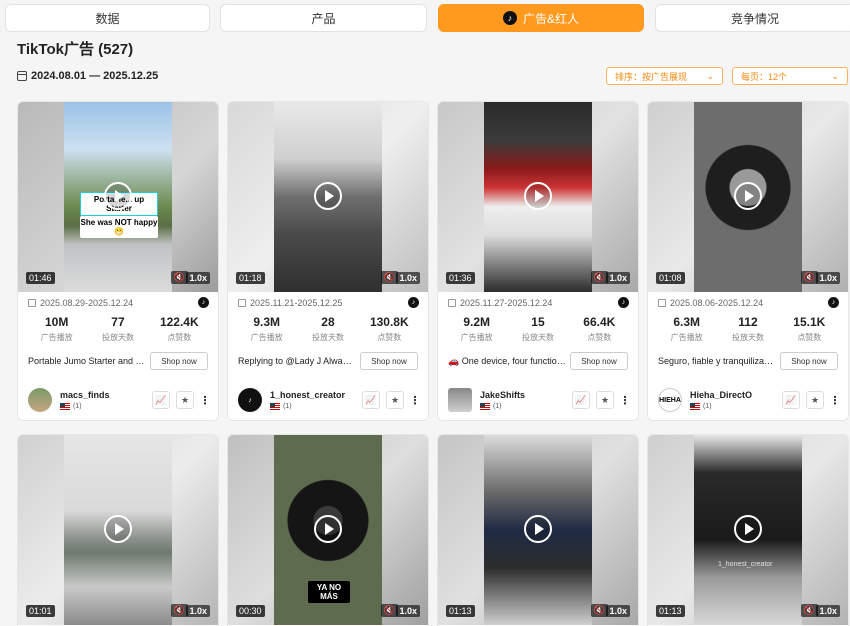  Describe the element at coordinates (275, 406) in the screenshot. I see `us-flag-icon` at that location.